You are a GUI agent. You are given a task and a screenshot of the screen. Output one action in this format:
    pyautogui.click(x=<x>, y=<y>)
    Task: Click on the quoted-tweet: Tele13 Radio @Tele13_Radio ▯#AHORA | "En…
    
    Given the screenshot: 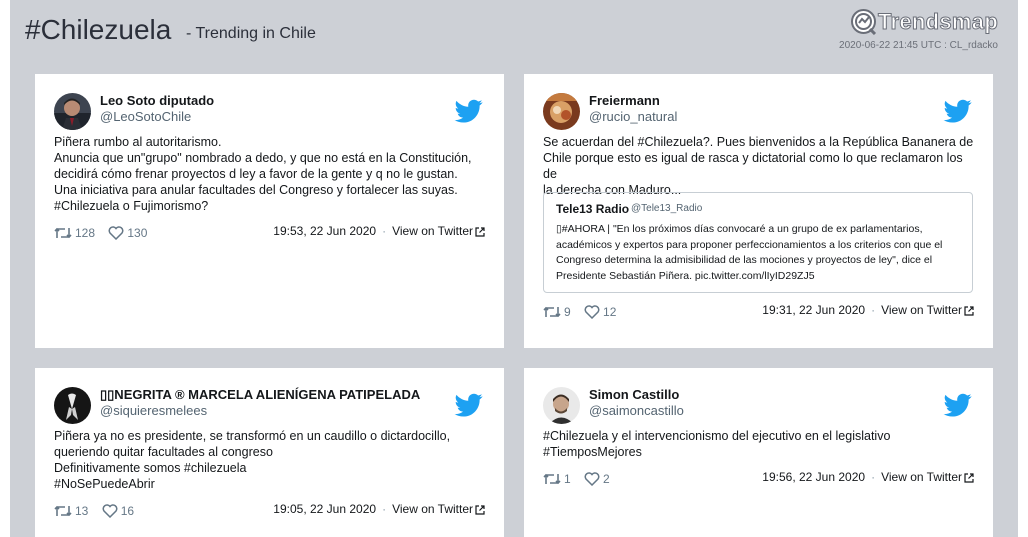 What is the action you would take?
    pyautogui.click(x=758, y=242)
    